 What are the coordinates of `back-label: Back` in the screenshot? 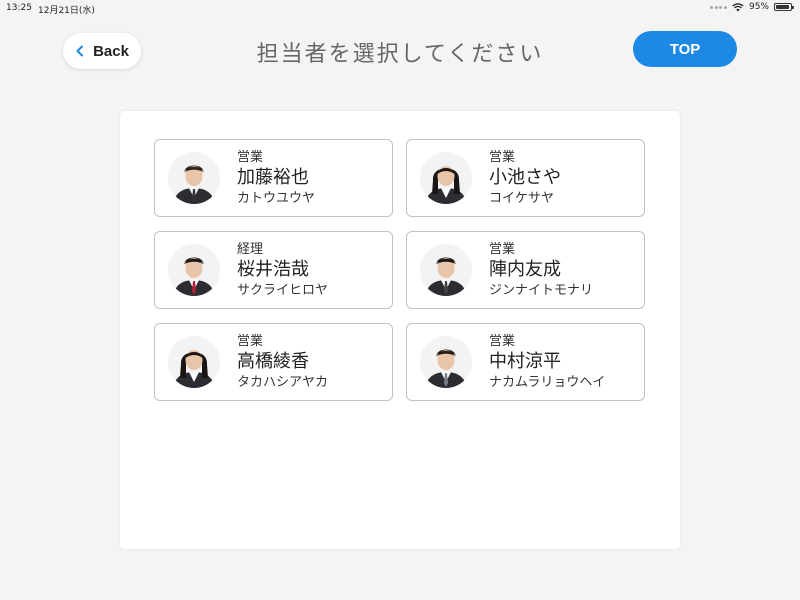 It's located at (111, 51).